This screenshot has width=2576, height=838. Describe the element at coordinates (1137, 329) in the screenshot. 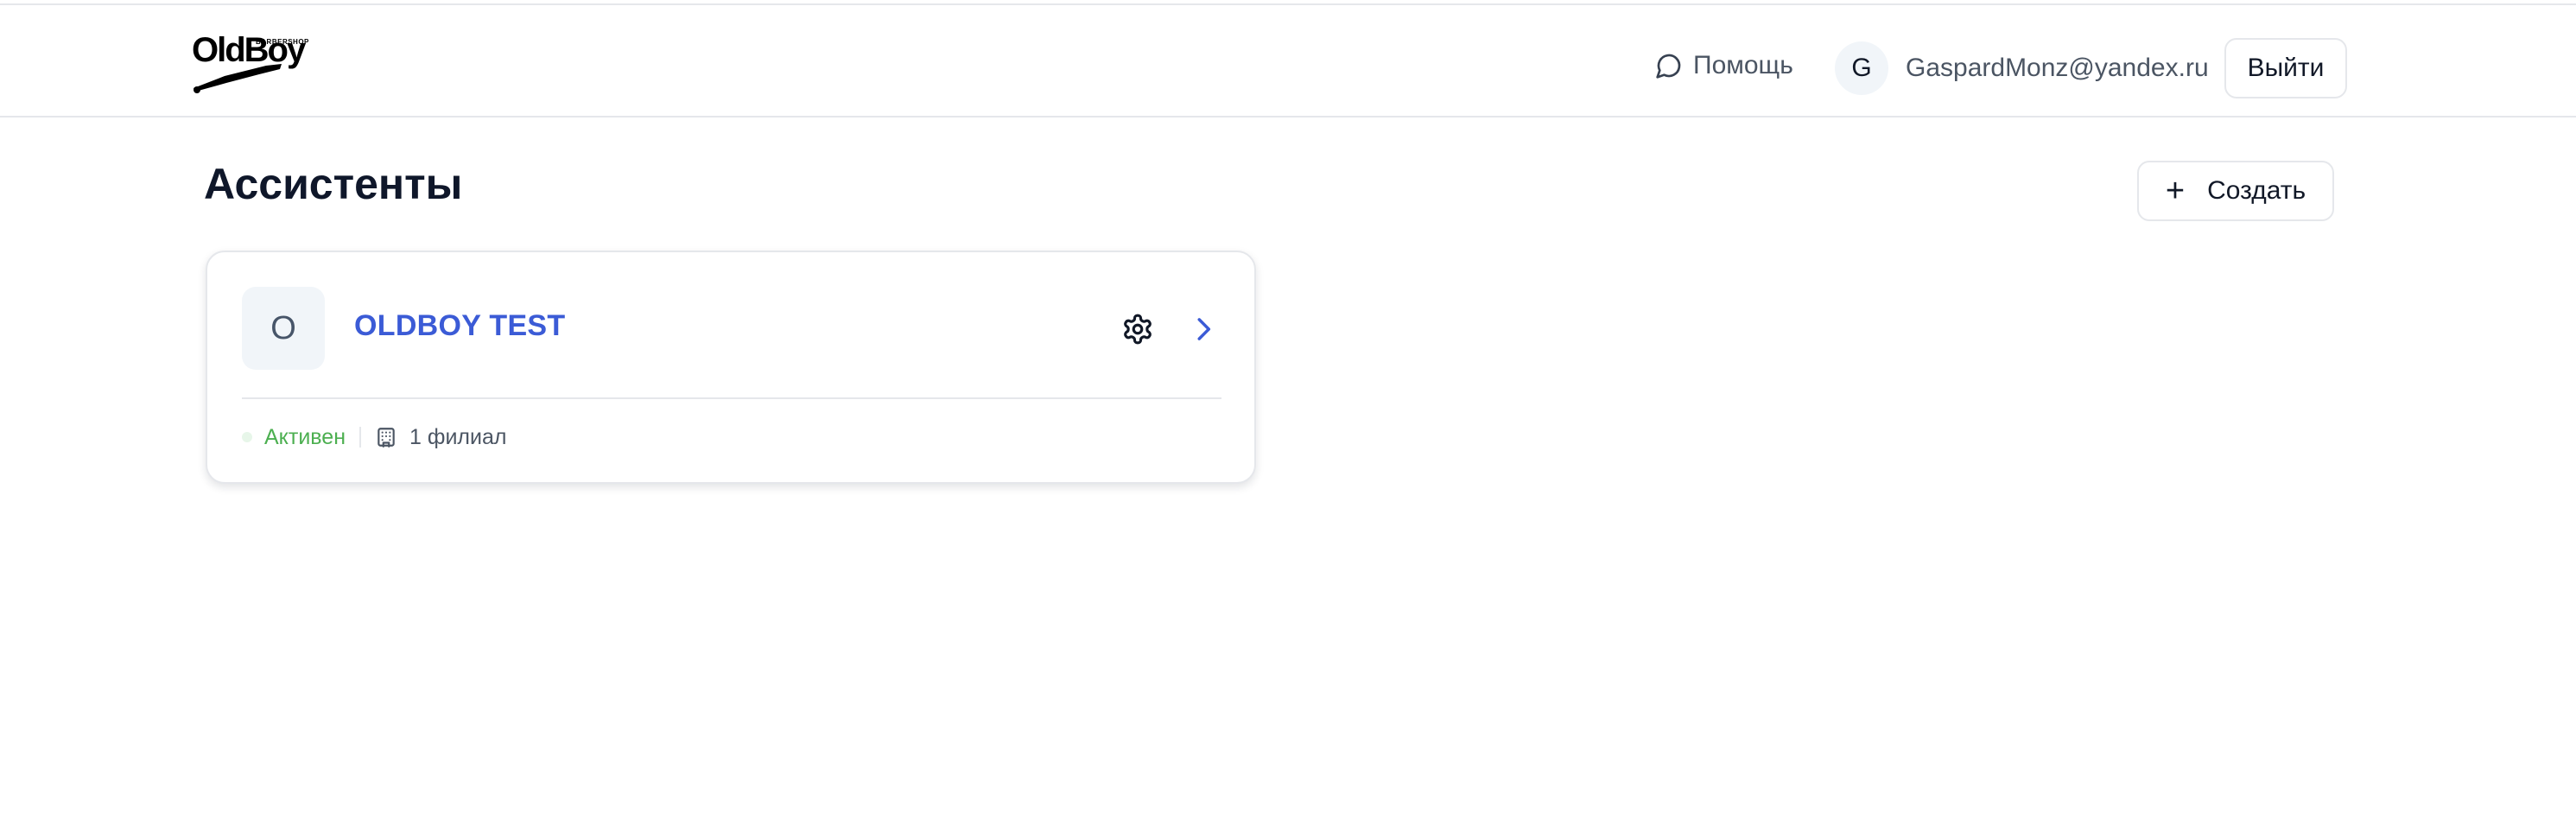

I see `gear-icon` at that location.